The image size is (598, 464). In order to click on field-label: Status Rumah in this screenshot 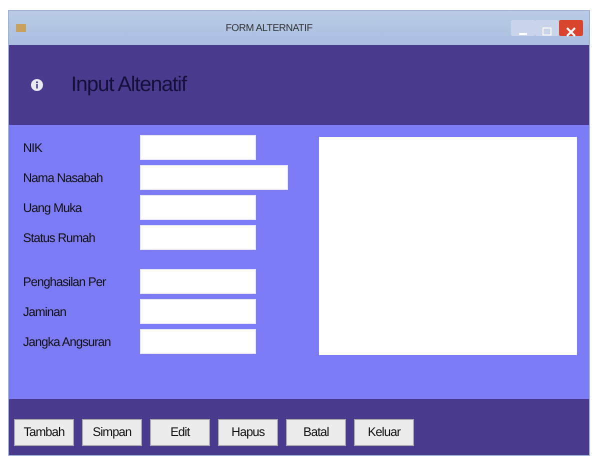, I will do `click(59, 237)`.